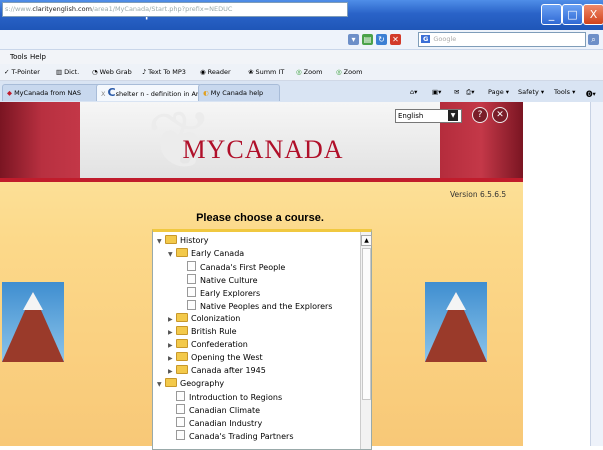  I want to click on search-icon: ⌕, so click(593, 39).